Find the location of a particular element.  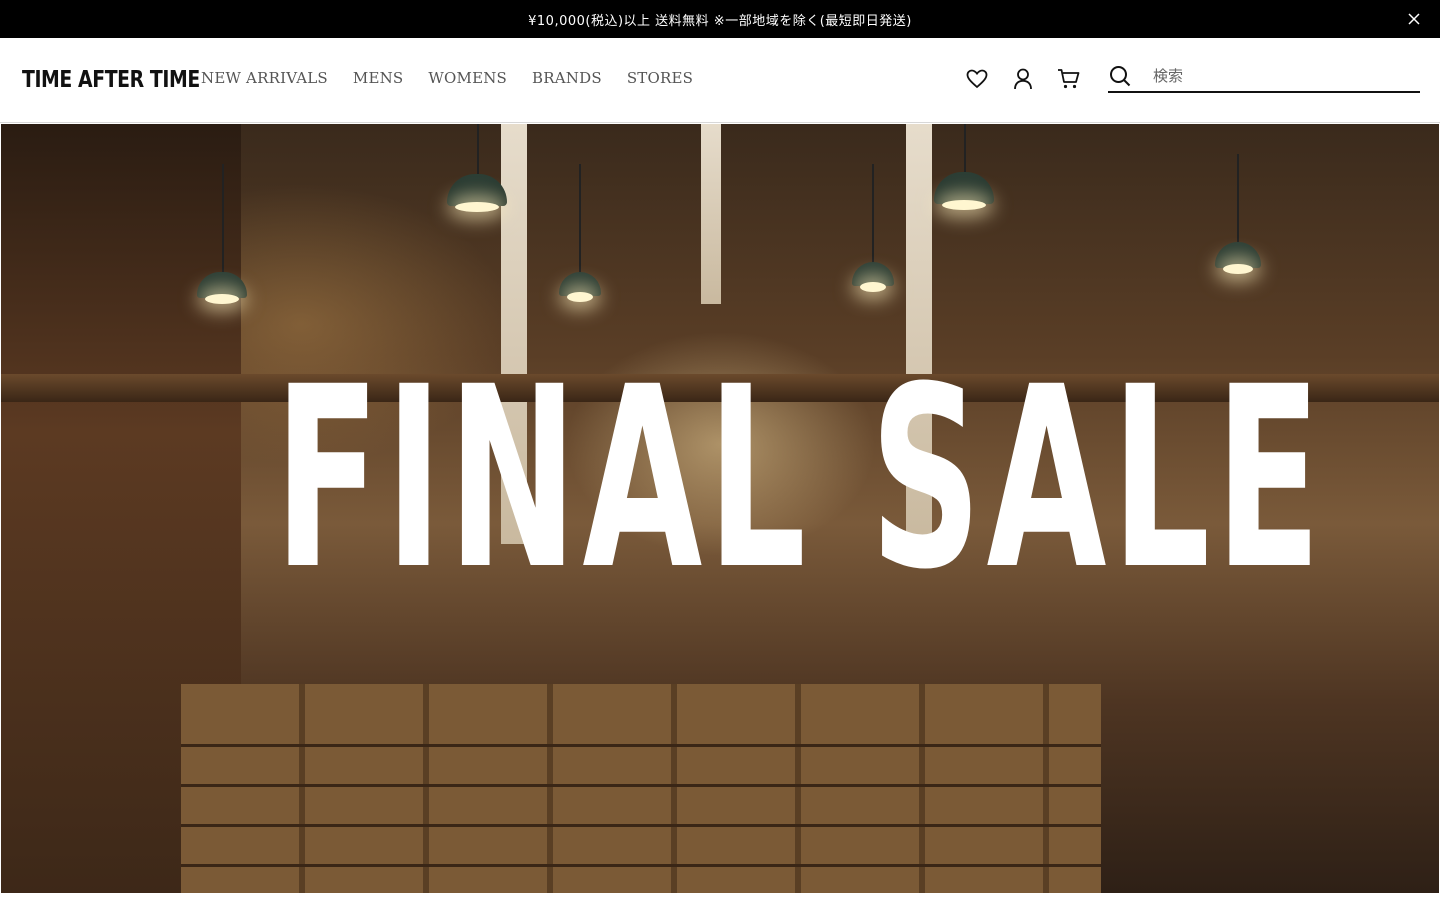

nav-brands: BRANDS is located at coordinates (567, 78).